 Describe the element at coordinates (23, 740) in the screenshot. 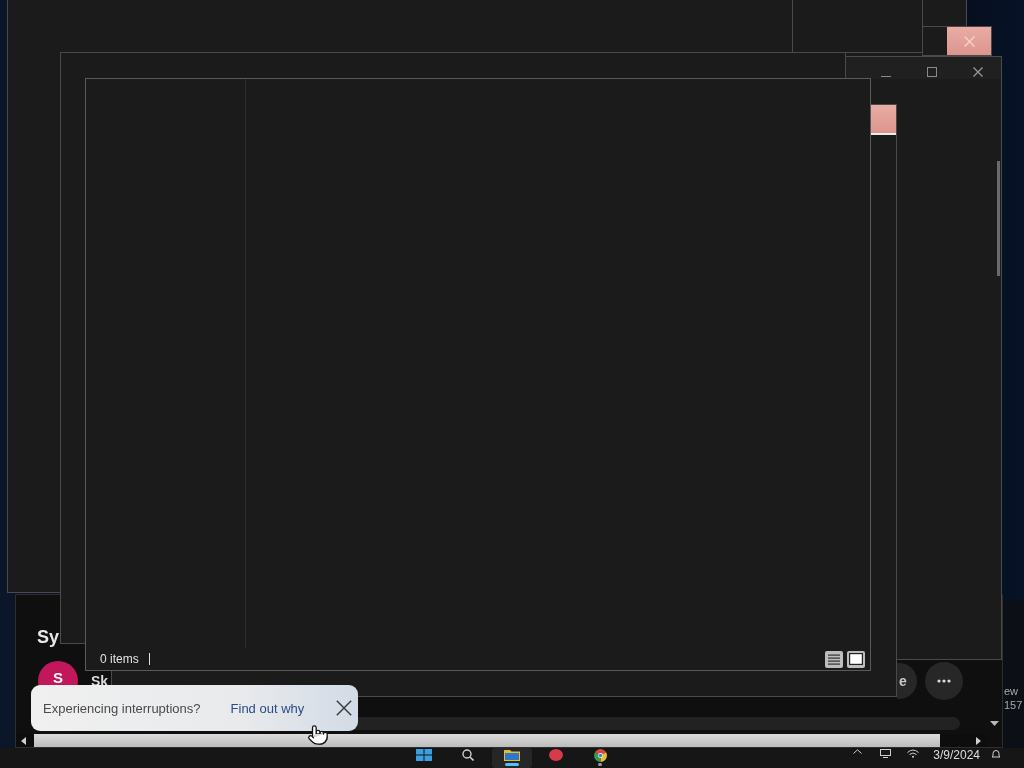

I see `scroll-left-icon` at that location.